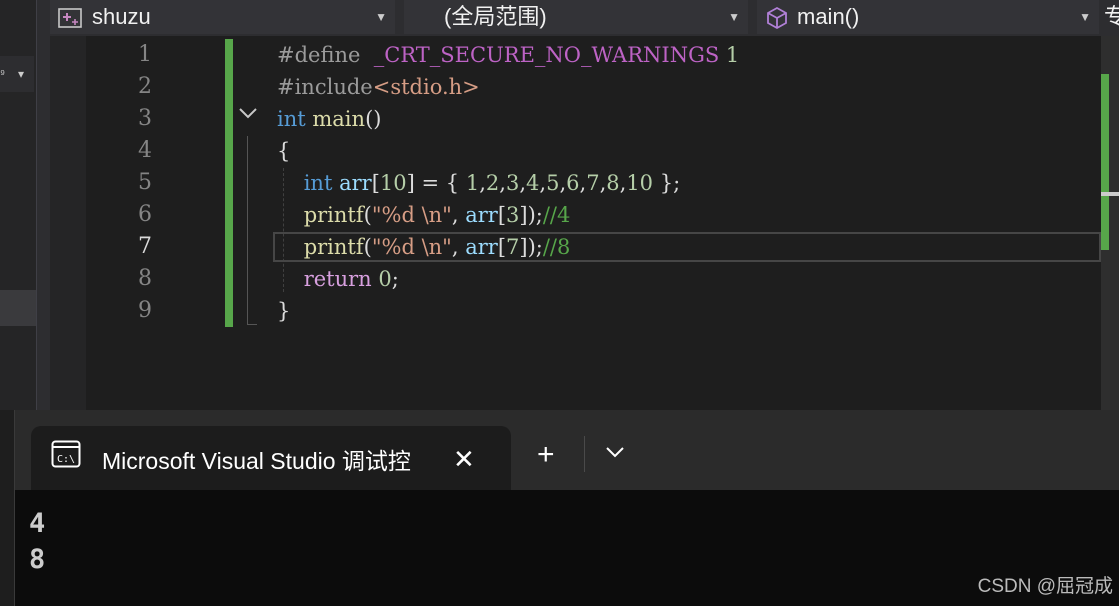 The height and width of the screenshot is (606, 1119). What do you see at coordinates (222, 17) in the screenshot?
I see `project-dropdown: shuzu ▼` at bounding box center [222, 17].